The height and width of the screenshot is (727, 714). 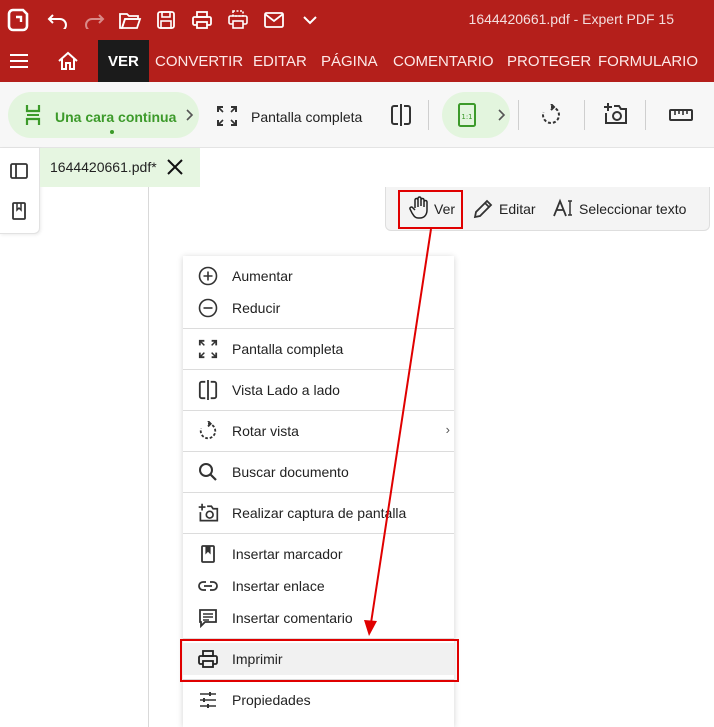 I want to click on annotation-arrow, so click(x=398, y=432).